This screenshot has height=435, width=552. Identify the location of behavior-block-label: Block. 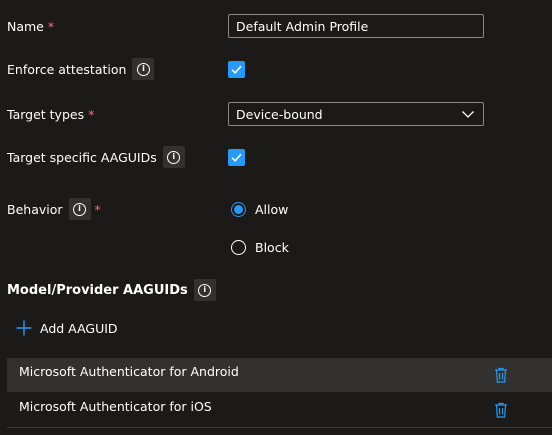
(272, 247).